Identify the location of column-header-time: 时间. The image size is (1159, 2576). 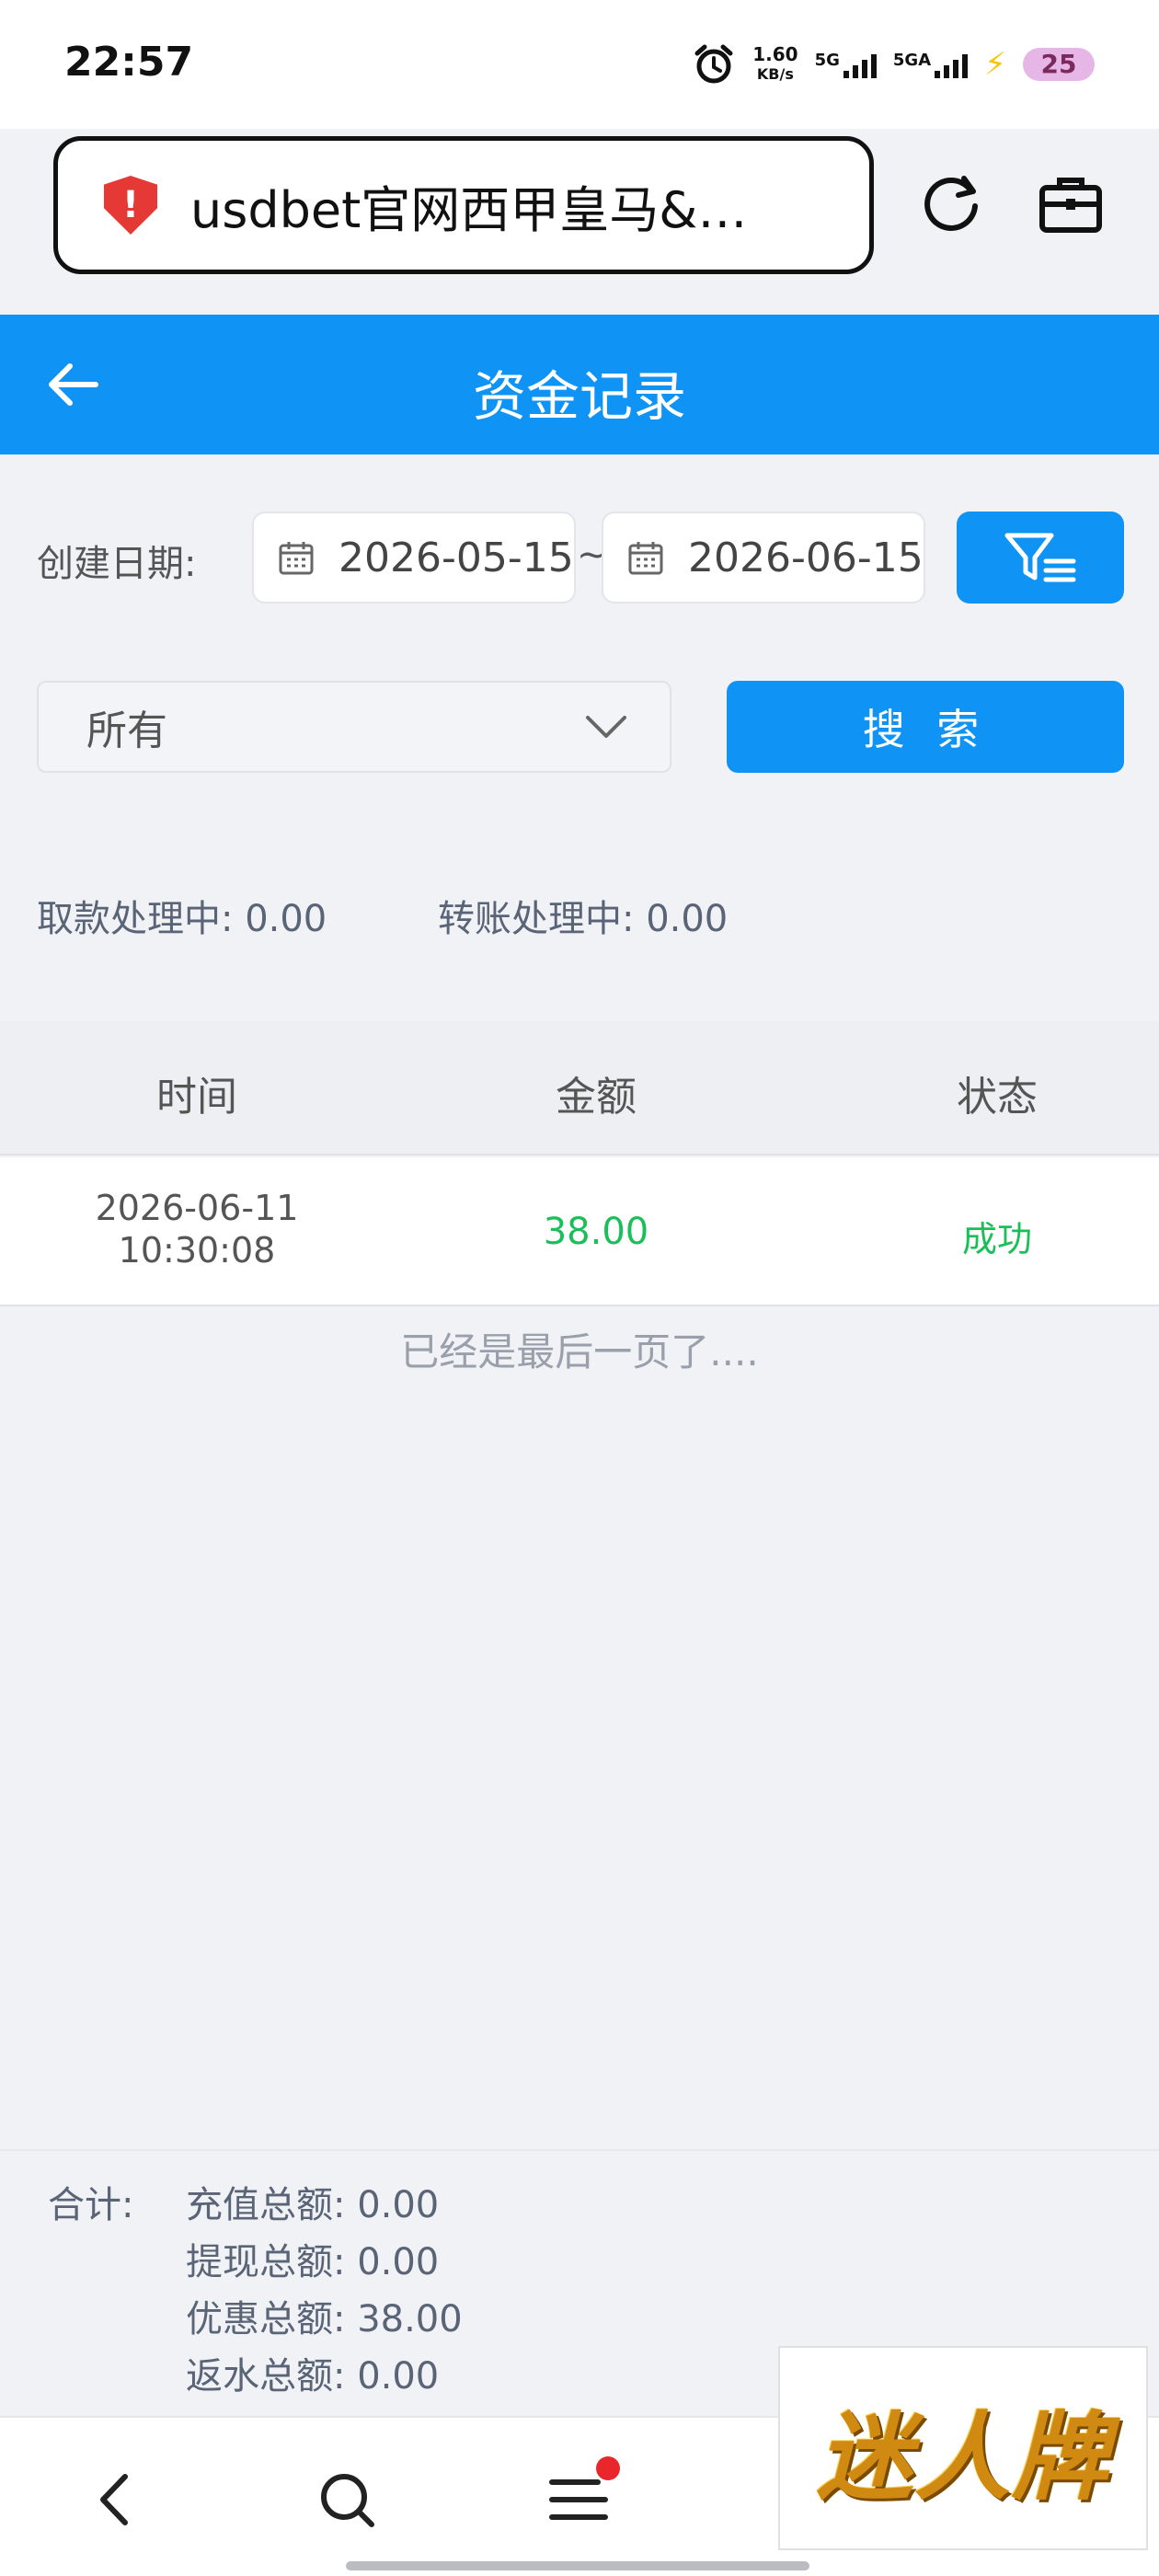
(196, 1097).